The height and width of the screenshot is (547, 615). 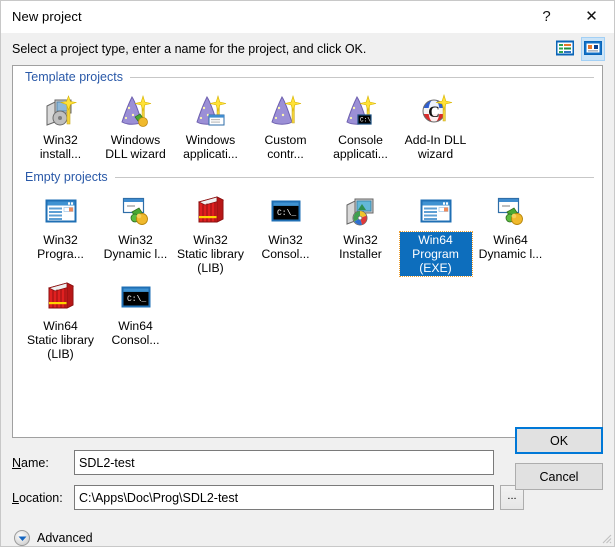 I want to click on group-header: Empty projects, so click(x=307, y=177).